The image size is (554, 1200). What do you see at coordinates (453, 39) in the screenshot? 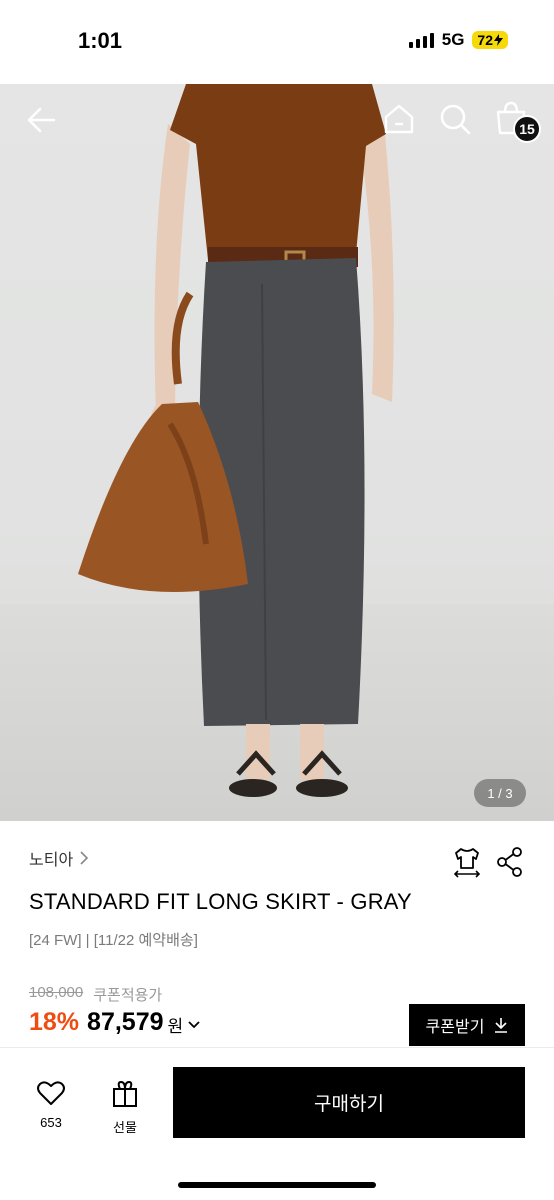
I see `network-type: 5G` at bounding box center [453, 39].